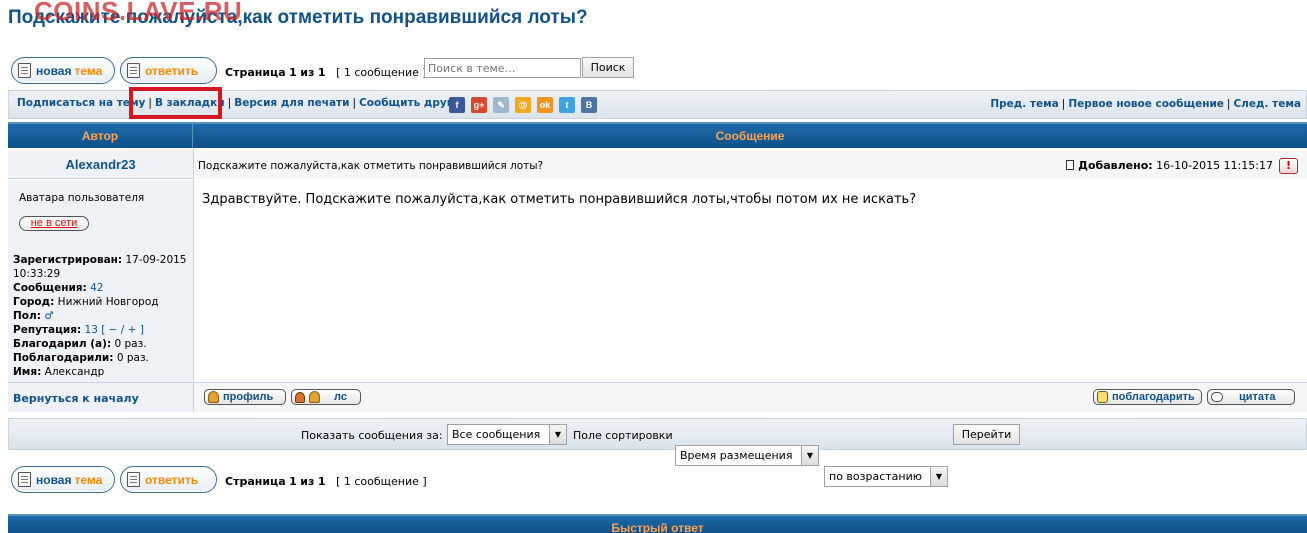 This screenshot has height=533, width=1307. What do you see at coordinates (736, 455) in the screenshot?
I see `sort-field-value: Время размещения` at bounding box center [736, 455].